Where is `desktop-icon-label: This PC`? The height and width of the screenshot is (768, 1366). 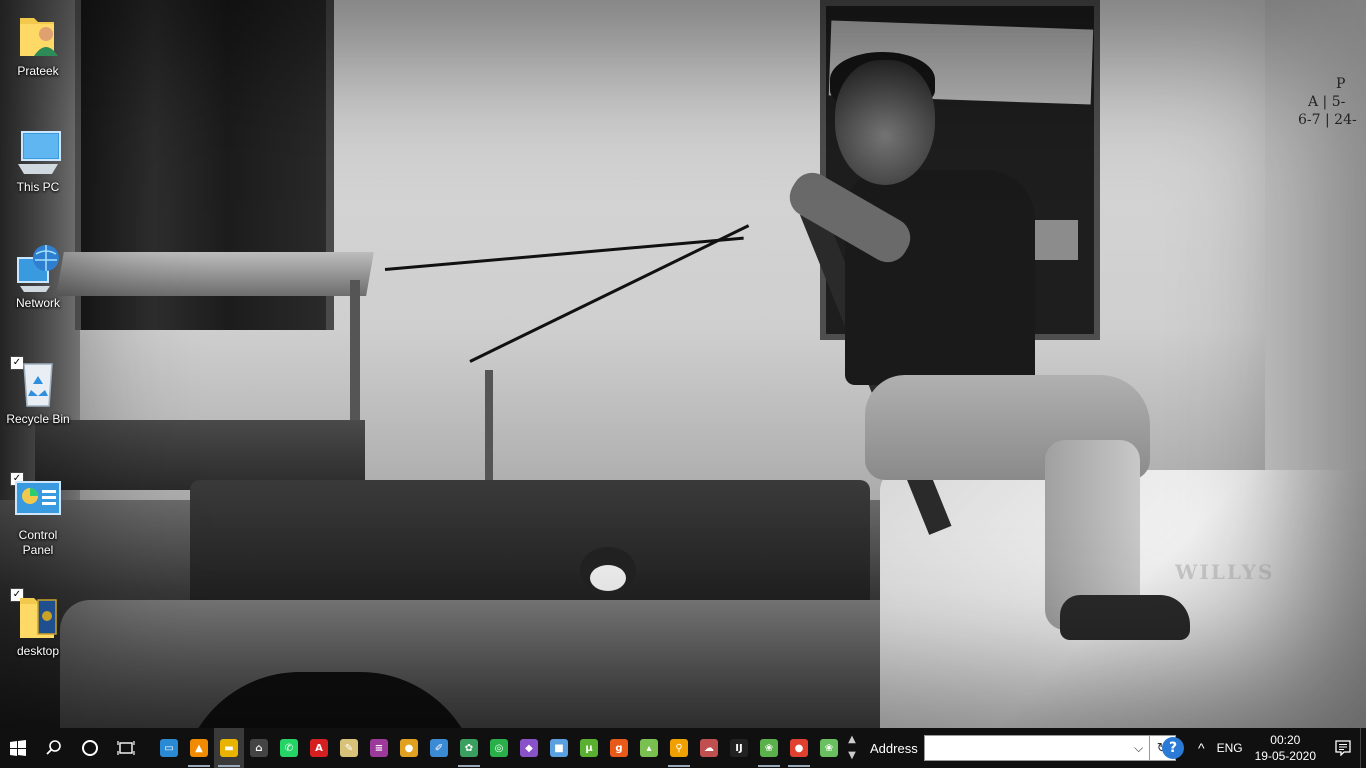
desktop-icon-label: This PC is located at coordinates (38, 187).